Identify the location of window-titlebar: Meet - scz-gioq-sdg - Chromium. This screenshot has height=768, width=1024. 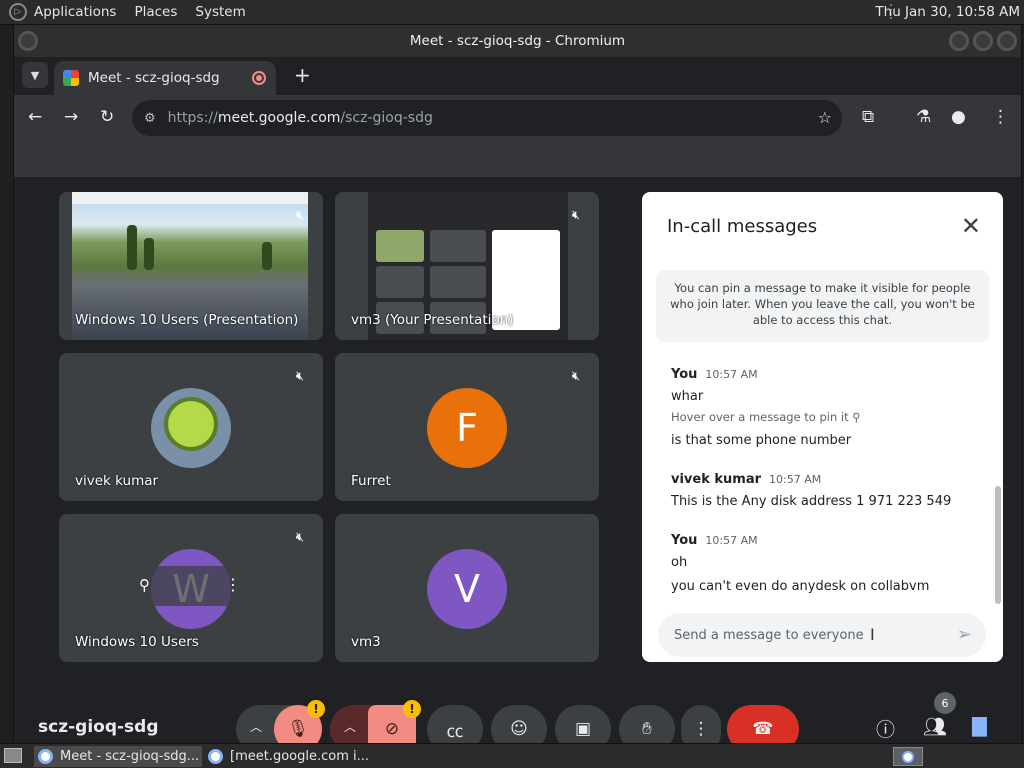
(517, 41).